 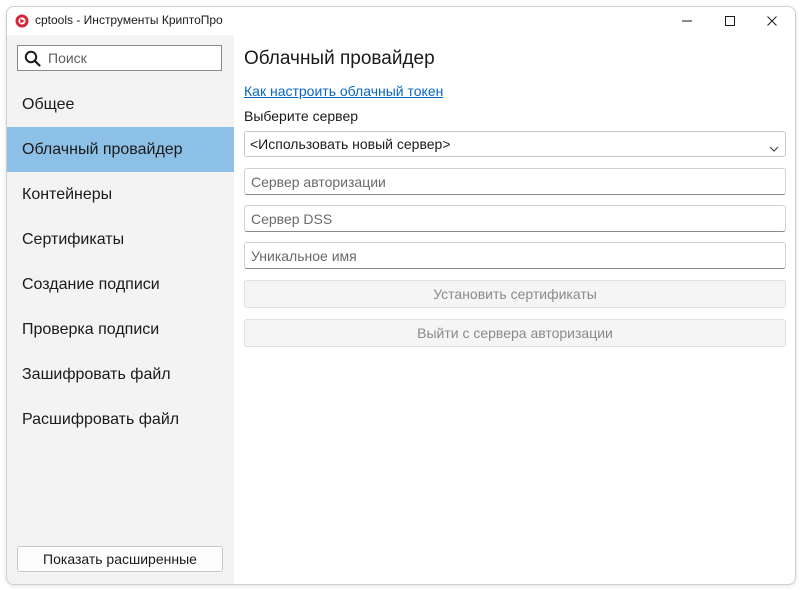 I want to click on search-icon, so click(x=32, y=58).